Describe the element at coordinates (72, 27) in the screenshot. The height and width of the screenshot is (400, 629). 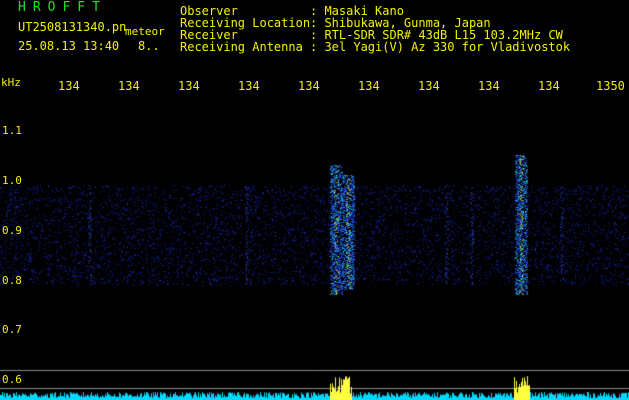
I see `file-name: UT2508131340.pn` at that location.